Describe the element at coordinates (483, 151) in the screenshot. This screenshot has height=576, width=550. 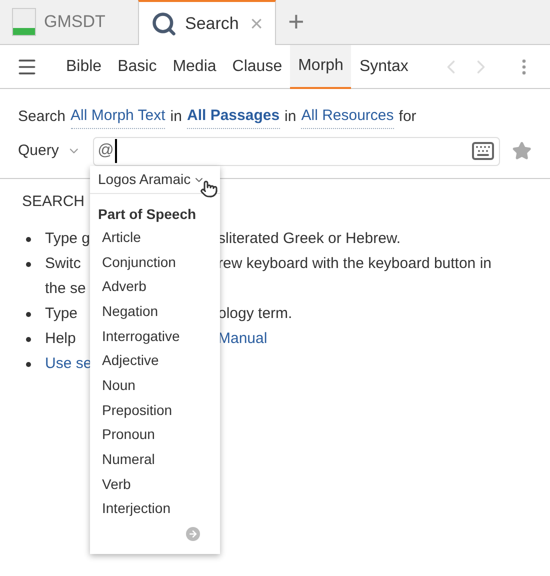
I see `keyboard-icon` at that location.